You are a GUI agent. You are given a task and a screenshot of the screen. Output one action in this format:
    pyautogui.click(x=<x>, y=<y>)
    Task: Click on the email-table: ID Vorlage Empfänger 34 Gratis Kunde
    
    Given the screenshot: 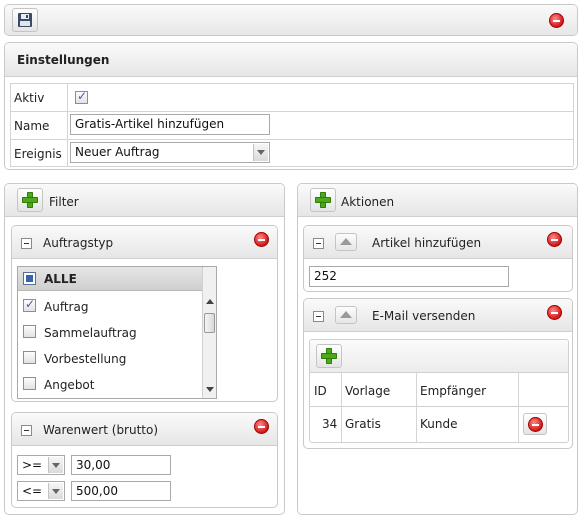 What is the action you would take?
    pyautogui.click(x=439, y=391)
    